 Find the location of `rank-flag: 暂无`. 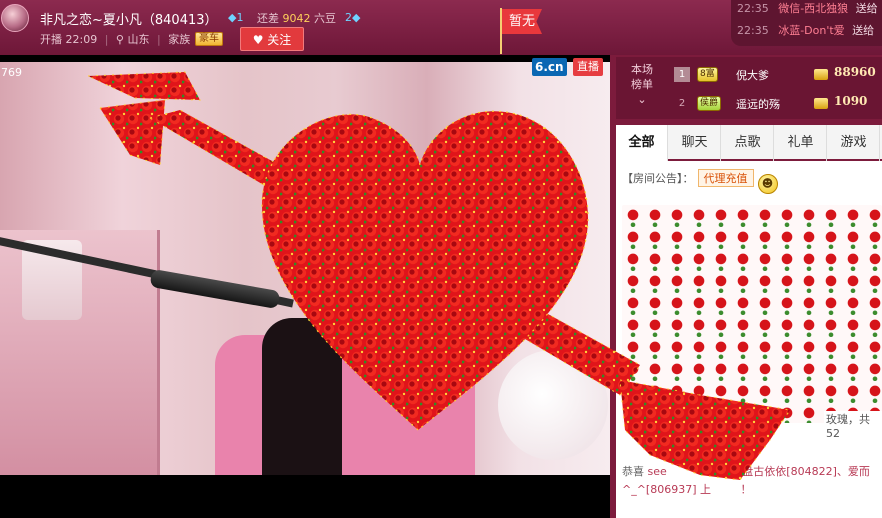

rank-flag: 暂无 is located at coordinates (522, 21).